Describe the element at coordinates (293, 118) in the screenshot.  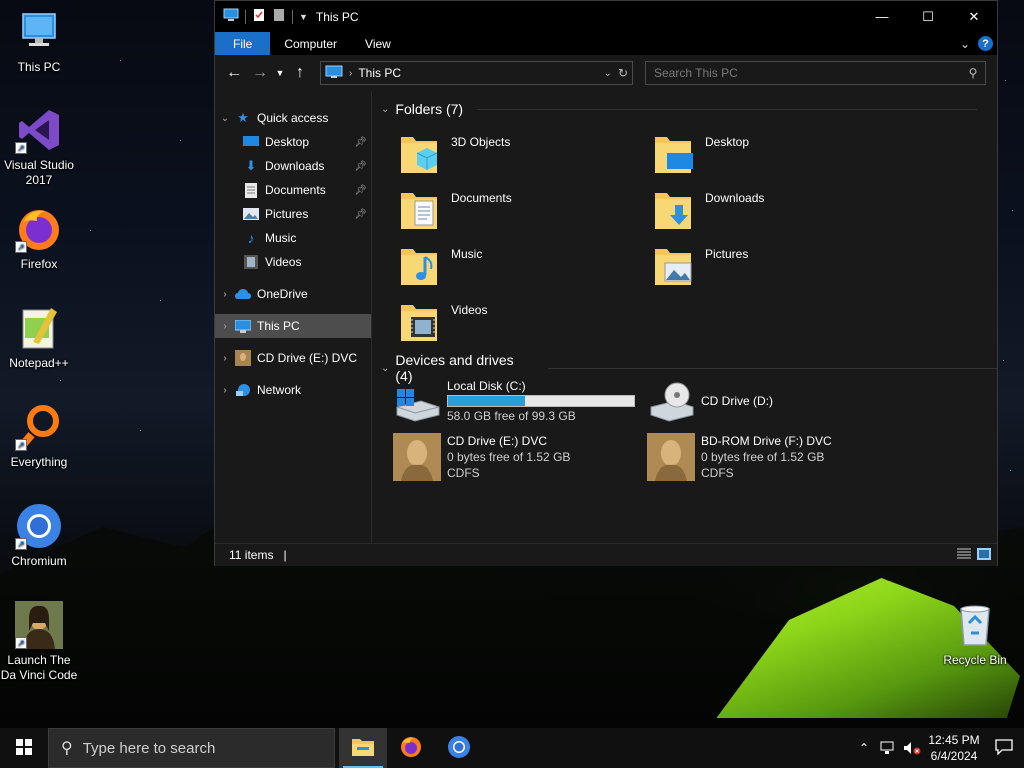
I see `sidebar-item-quick-access: ⌄ ★ Quick access` at that location.